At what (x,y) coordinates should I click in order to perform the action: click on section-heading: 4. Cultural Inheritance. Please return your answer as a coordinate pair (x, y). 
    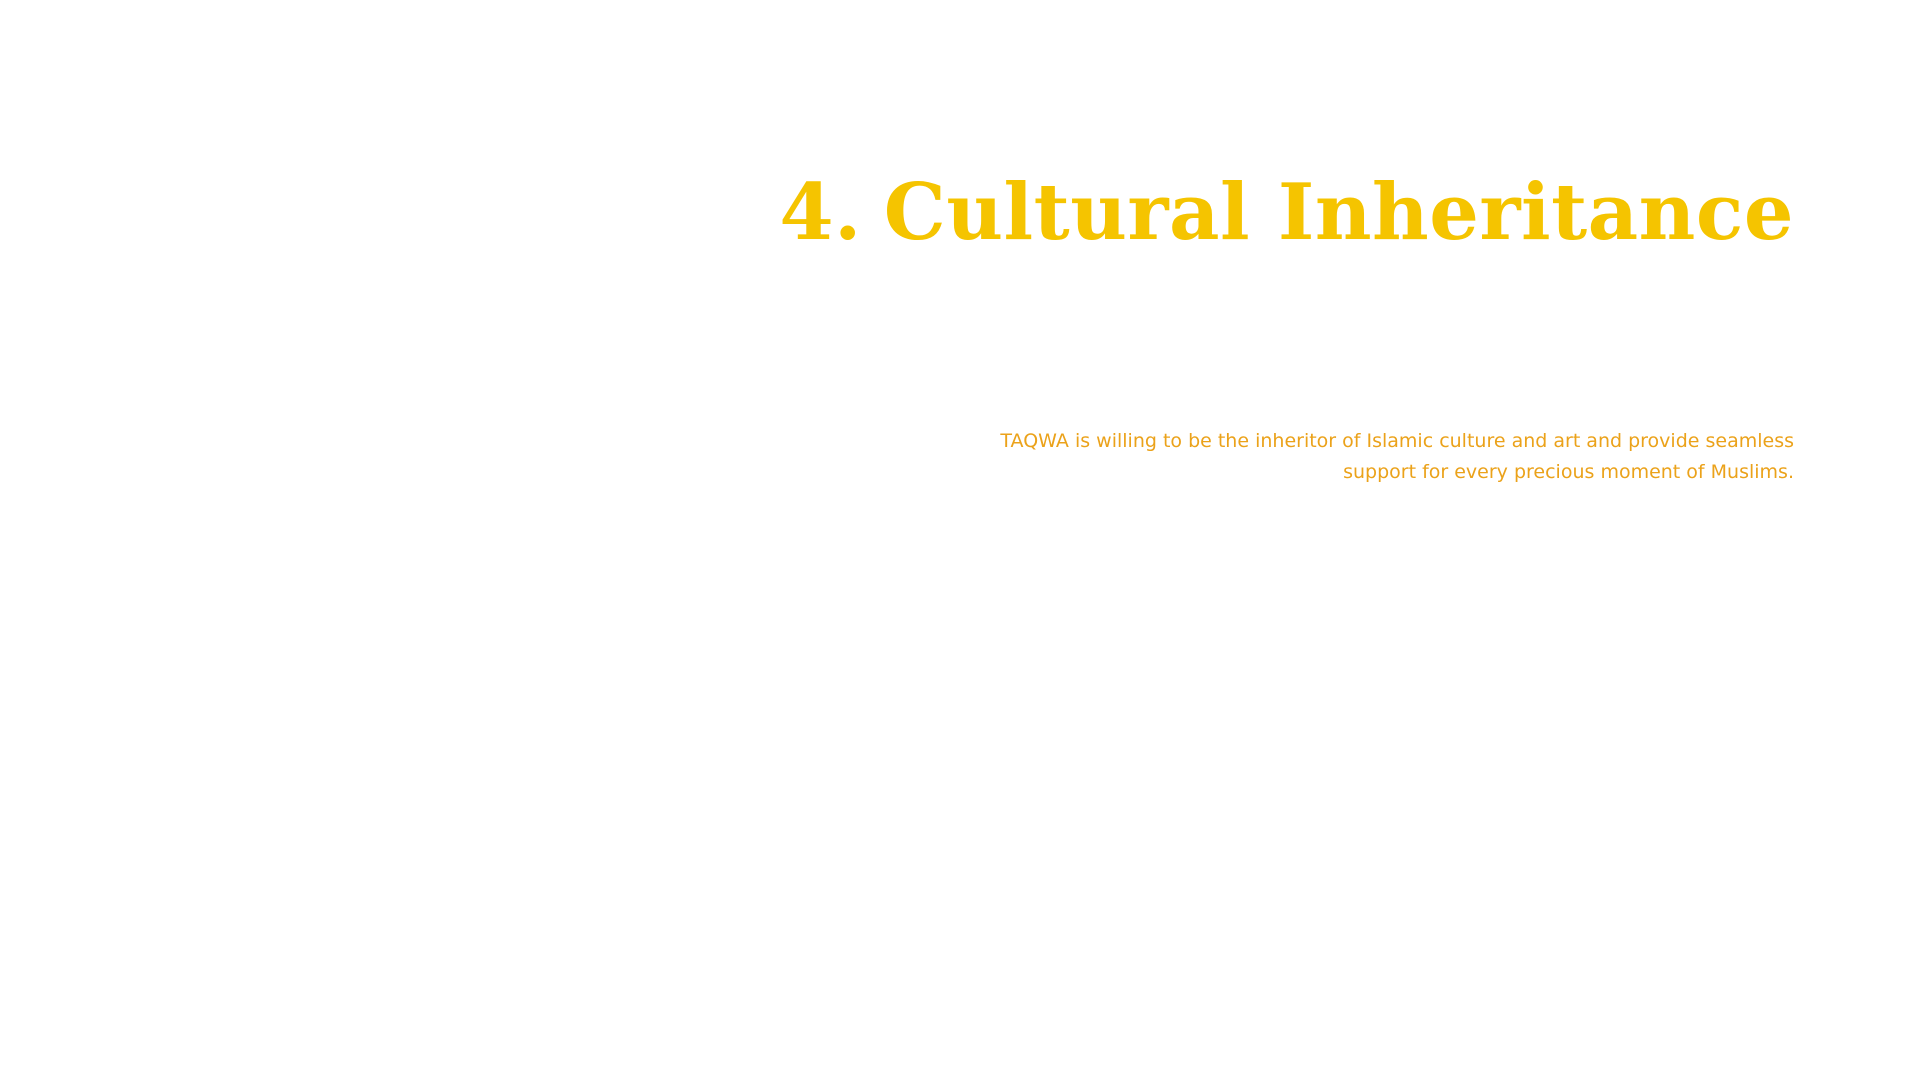
    Looking at the image, I should click on (1286, 213).